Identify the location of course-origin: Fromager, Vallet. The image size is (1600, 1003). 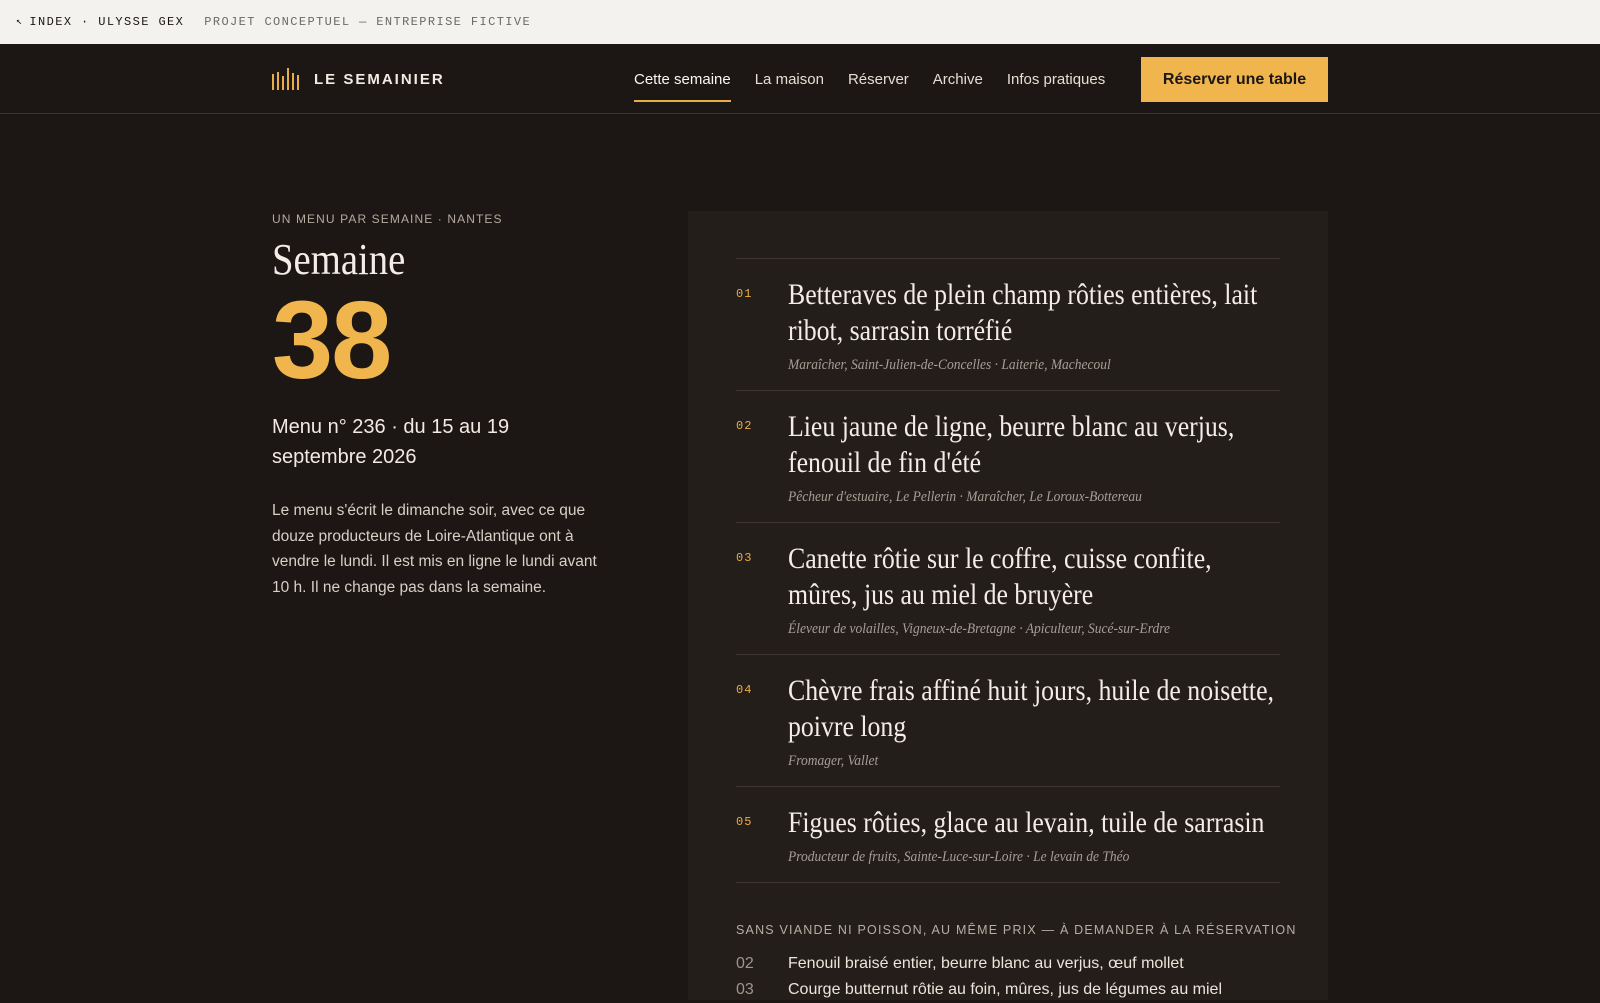
(833, 761).